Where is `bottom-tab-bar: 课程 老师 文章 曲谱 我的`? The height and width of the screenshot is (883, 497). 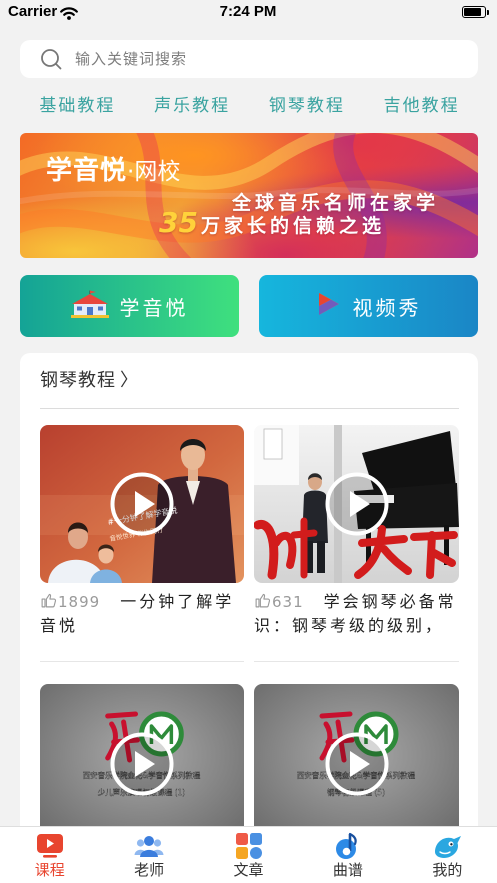 bottom-tab-bar: 课程 老师 文章 曲谱 我的 is located at coordinates (248, 854).